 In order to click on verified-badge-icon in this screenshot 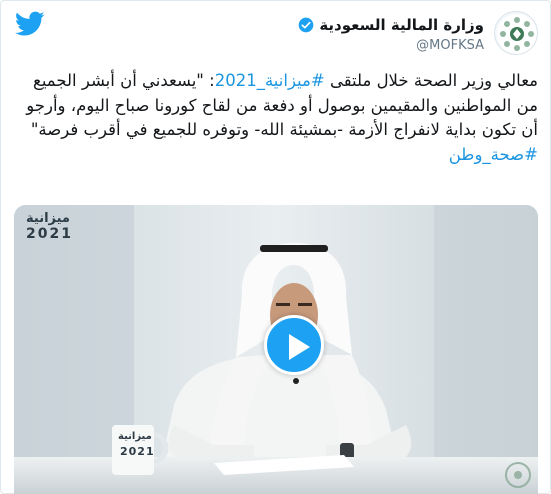, I will do `click(306, 25)`.